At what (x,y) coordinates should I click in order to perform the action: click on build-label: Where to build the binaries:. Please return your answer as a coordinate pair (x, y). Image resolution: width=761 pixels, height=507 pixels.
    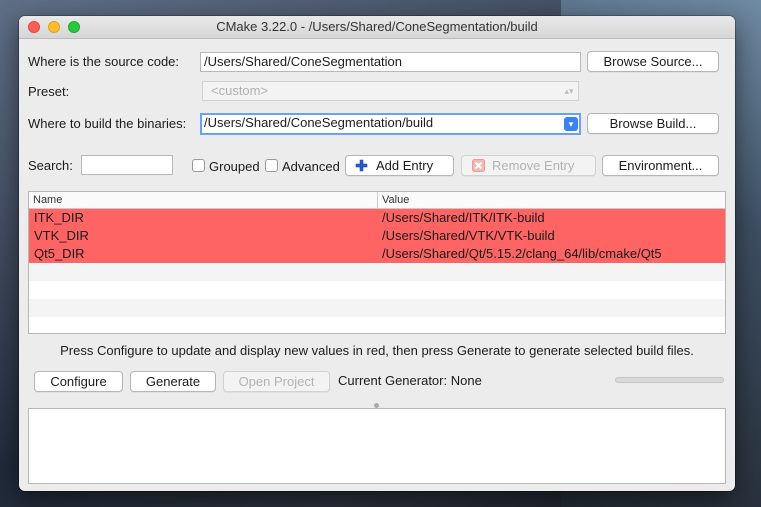
    Looking at the image, I should click on (107, 123).